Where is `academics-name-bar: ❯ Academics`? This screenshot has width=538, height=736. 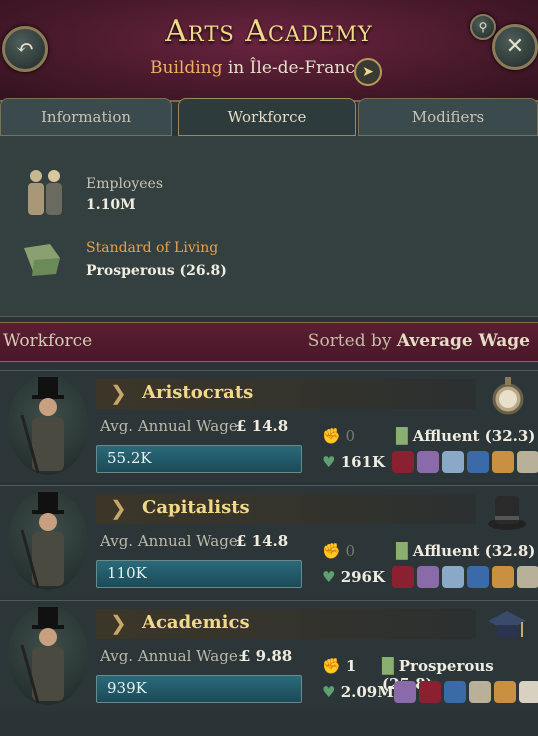 academics-name-bar: ❯ Academics is located at coordinates (286, 624).